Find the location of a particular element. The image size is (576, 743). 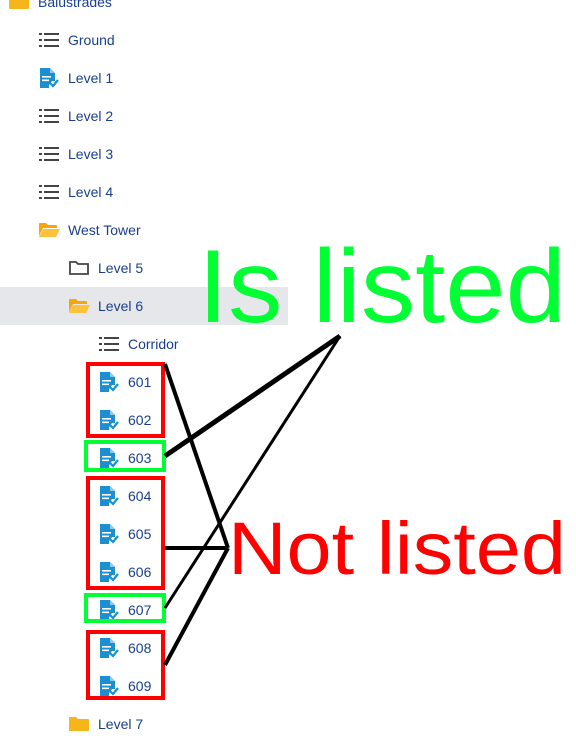

tree-item: Level 7 is located at coordinates (144, 724).